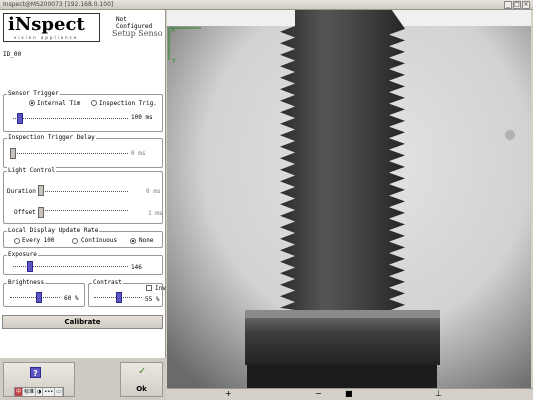  I want to click on continuous-label: Continuous, so click(99, 240).